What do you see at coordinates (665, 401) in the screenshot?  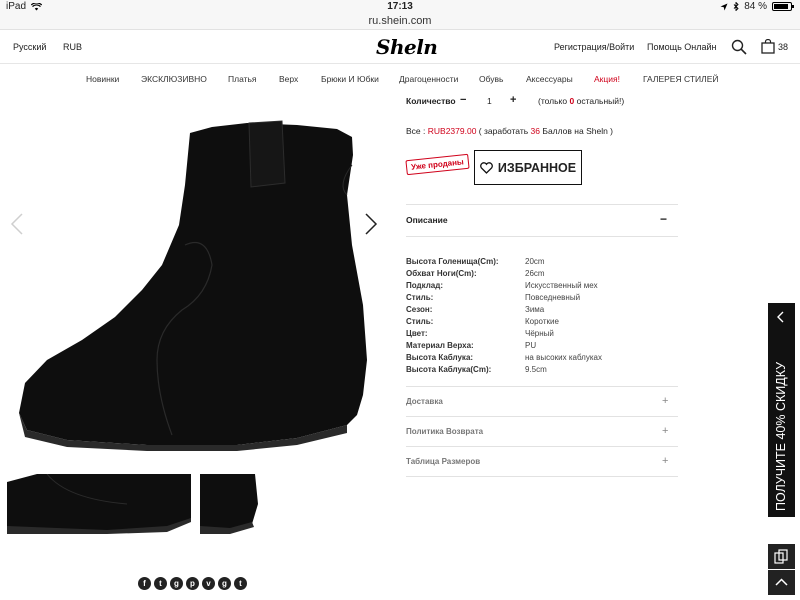 I see `shipping-expand-toggle: +` at bounding box center [665, 401].